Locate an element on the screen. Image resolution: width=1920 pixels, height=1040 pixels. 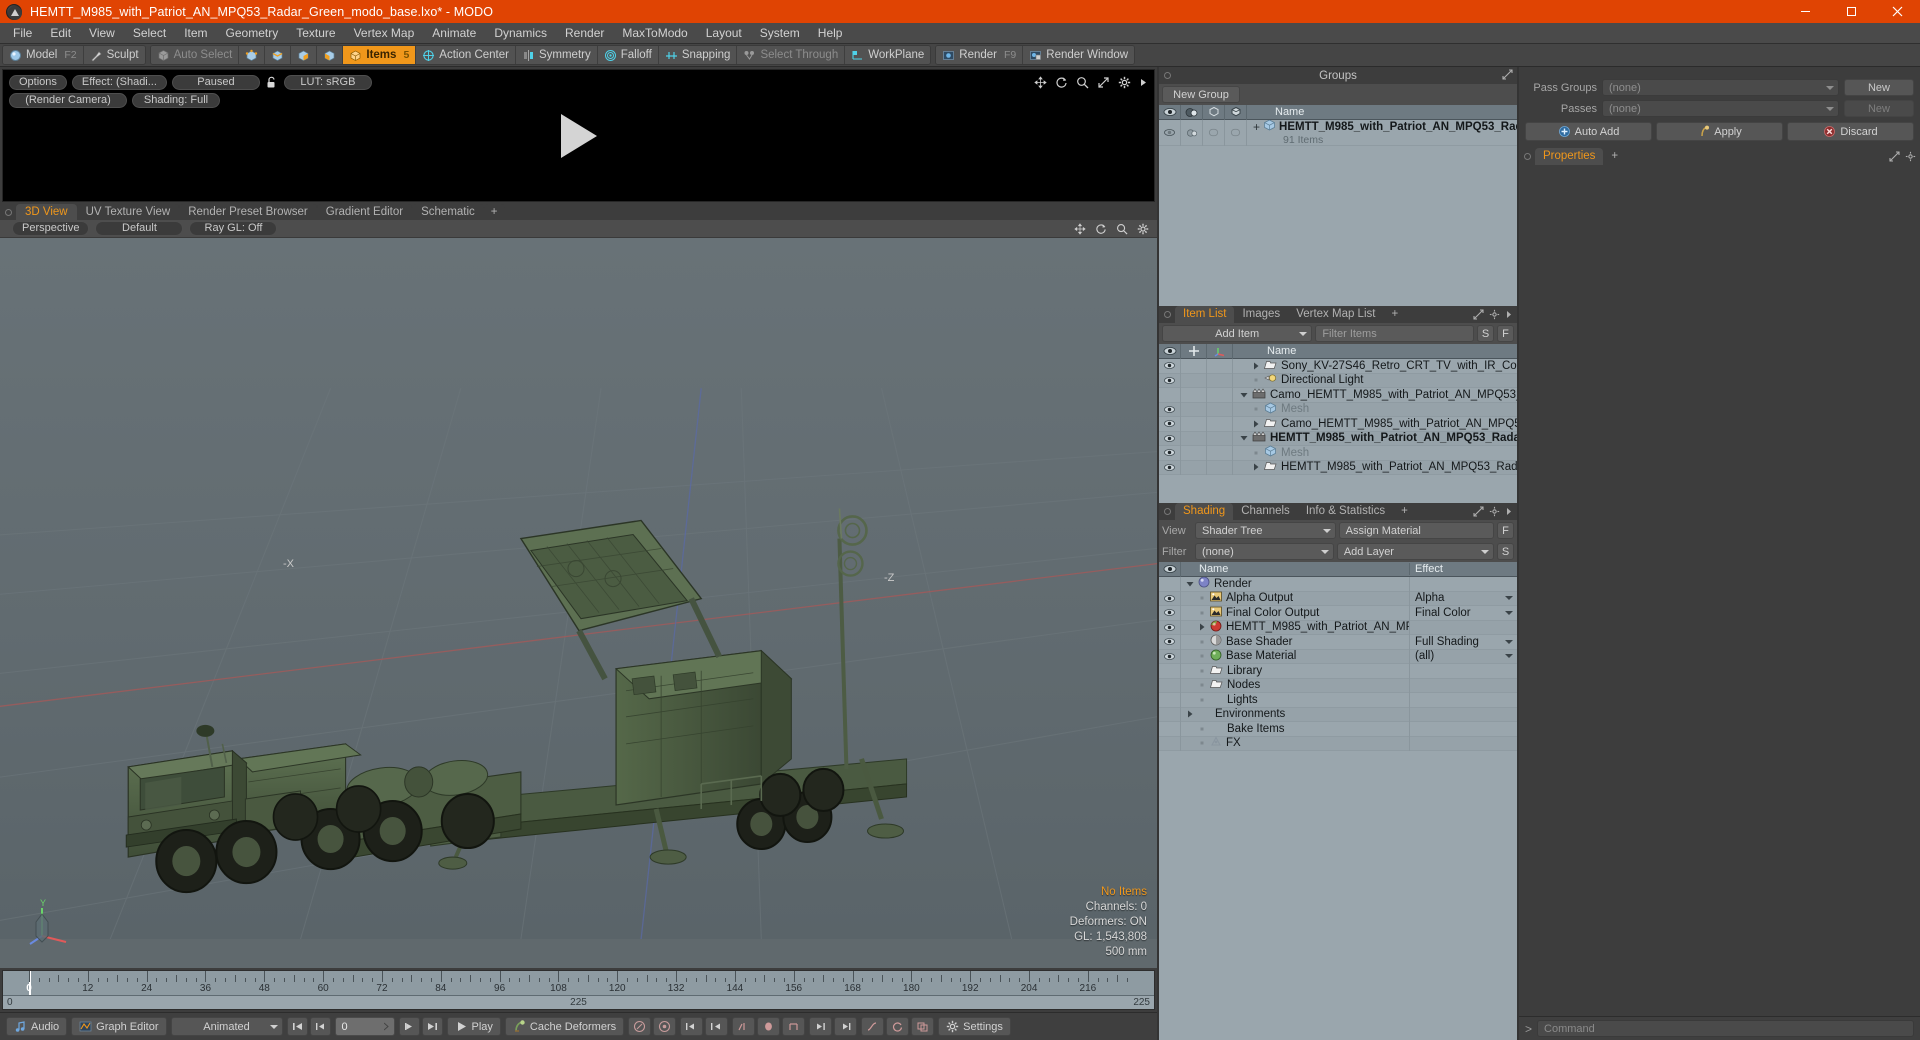
falloff-button: Falloff is located at coordinates (628, 55).